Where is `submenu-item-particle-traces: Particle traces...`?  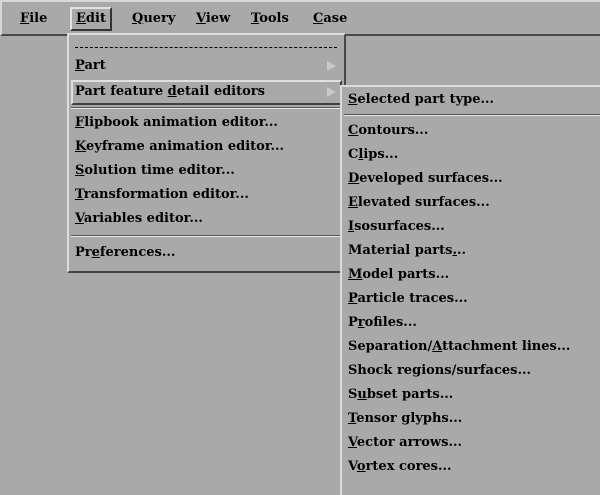
submenu-item-particle-traces: Particle traces... is located at coordinates (408, 299).